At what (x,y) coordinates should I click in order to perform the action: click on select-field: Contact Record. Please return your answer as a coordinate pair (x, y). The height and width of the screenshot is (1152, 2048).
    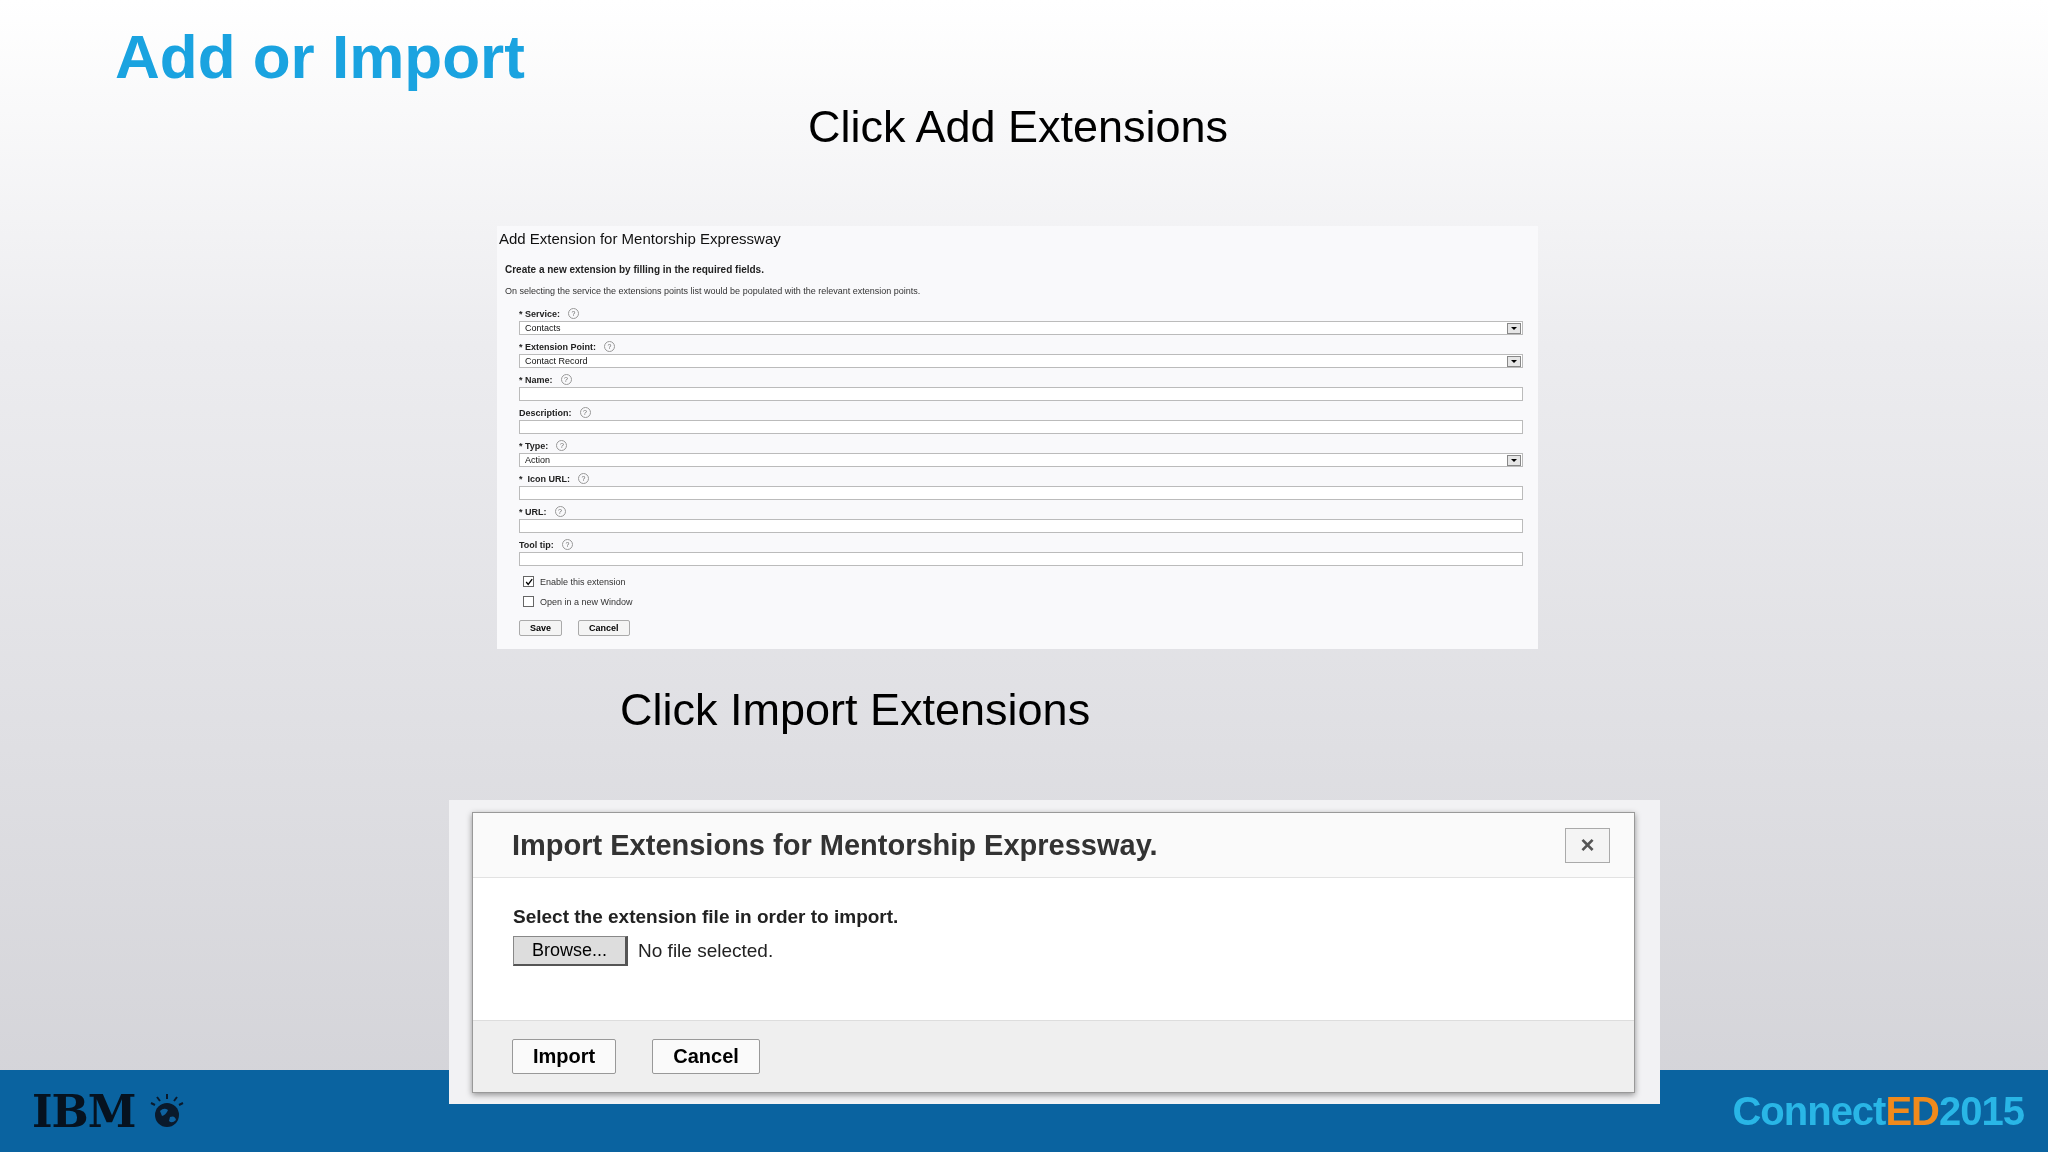
    Looking at the image, I should click on (1021, 361).